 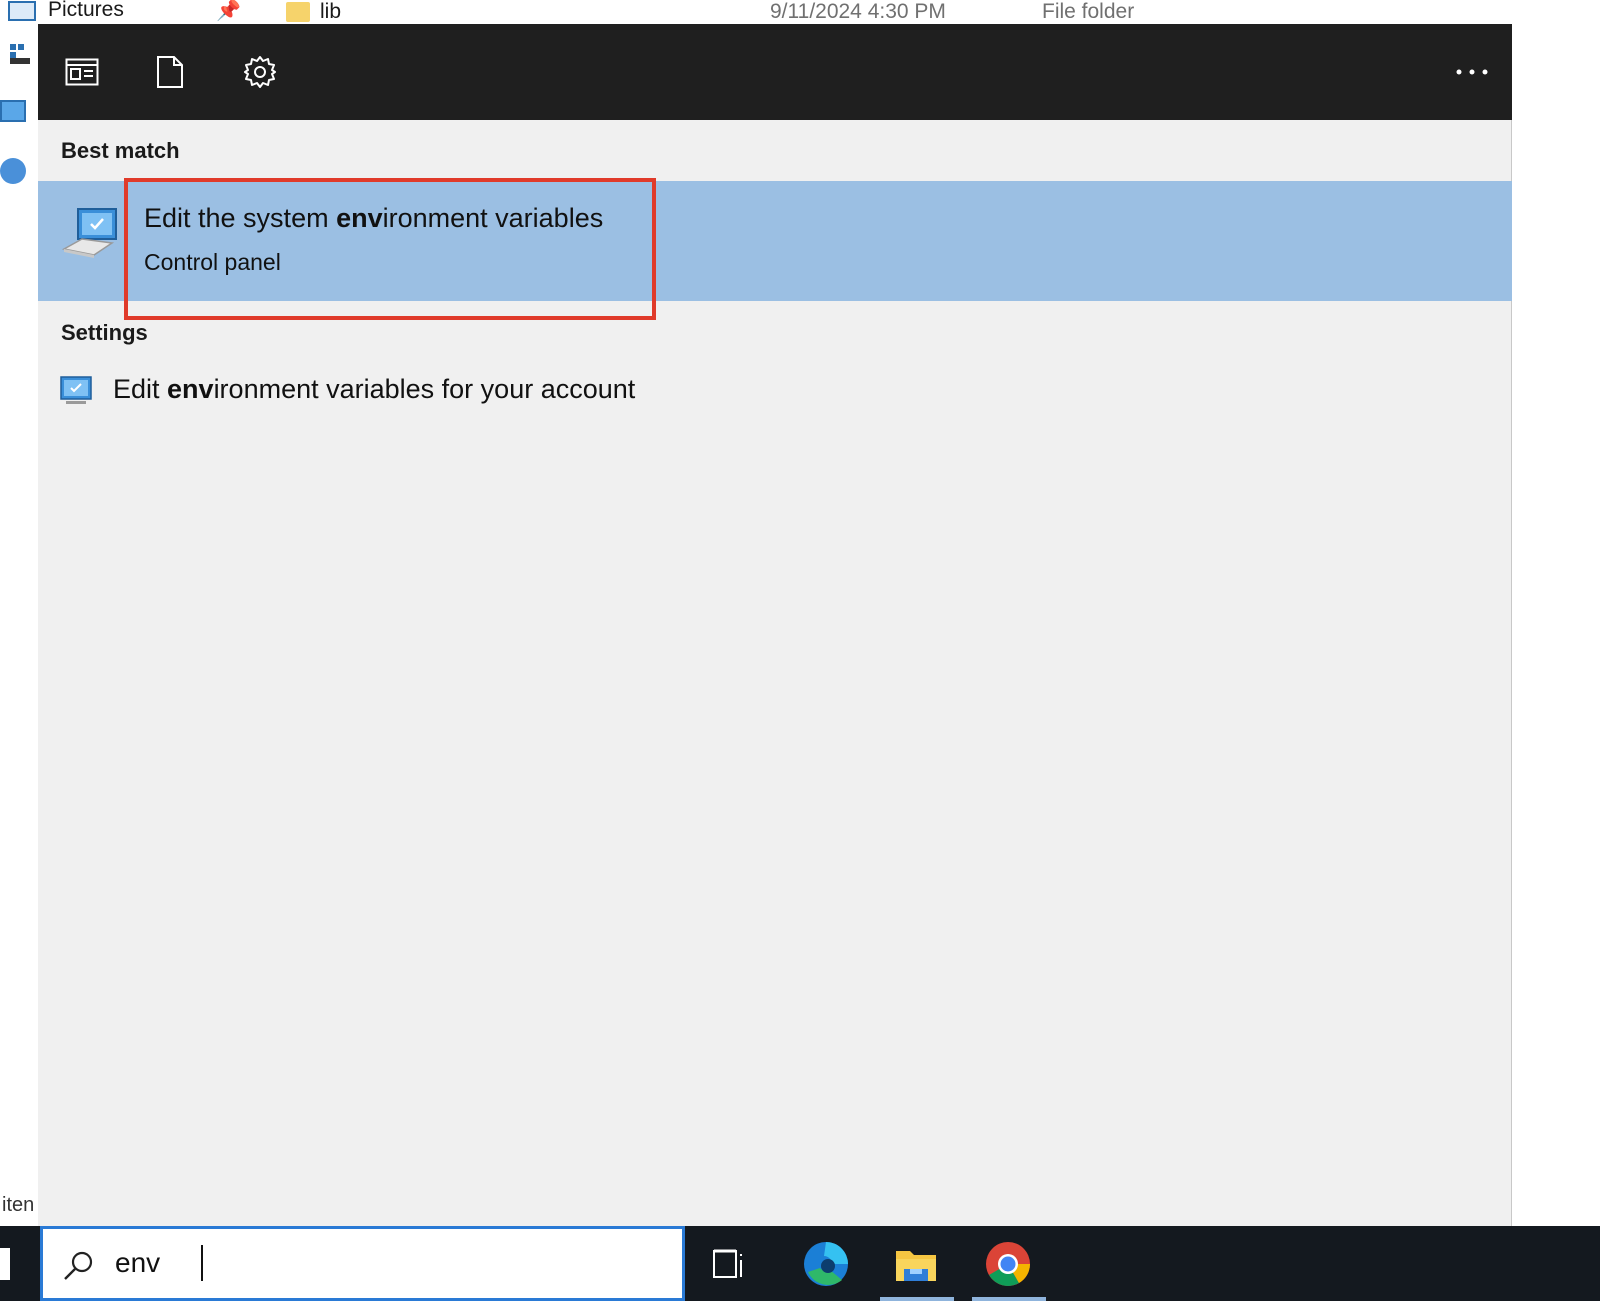 What do you see at coordinates (298, 12) in the screenshot?
I see `folder-icon` at bounding box center [298, 12].